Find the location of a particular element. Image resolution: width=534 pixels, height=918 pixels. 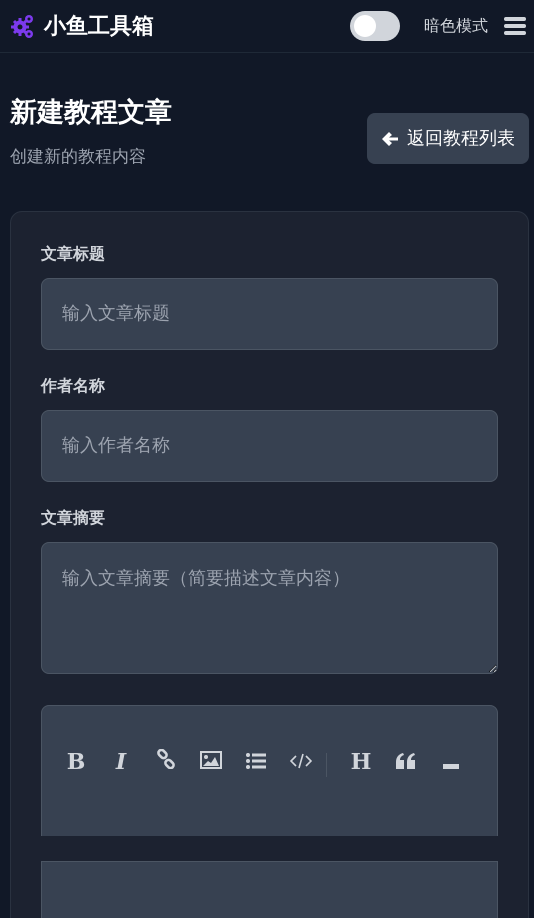

text-field: 输入文章标题 is located at coordinates (269, 314).